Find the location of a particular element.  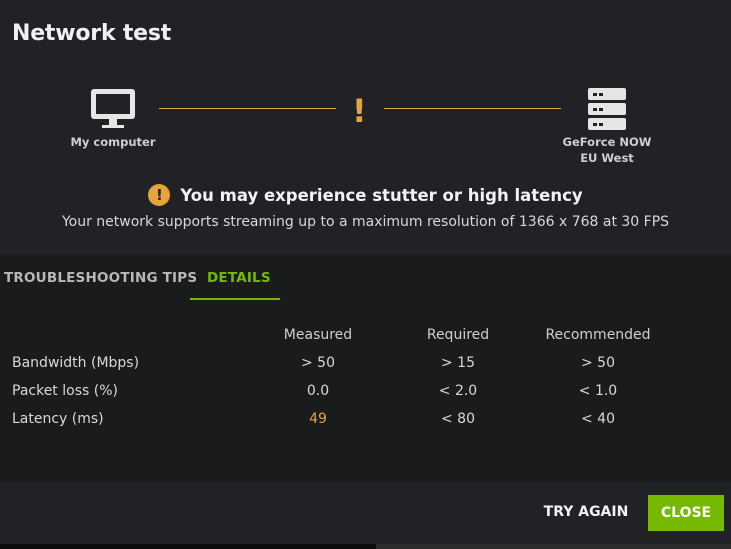

row-required: < 80 is located at coordinates (458, 419).